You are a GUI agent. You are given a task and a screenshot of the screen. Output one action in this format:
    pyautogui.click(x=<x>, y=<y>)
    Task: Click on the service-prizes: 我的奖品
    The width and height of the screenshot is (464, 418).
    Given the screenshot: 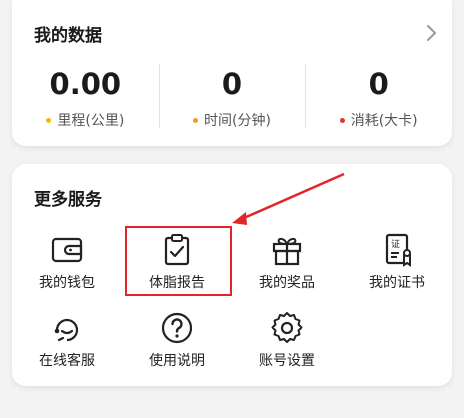 What is the action you would take?
    pyautogui.click(x=287, y=267)
    